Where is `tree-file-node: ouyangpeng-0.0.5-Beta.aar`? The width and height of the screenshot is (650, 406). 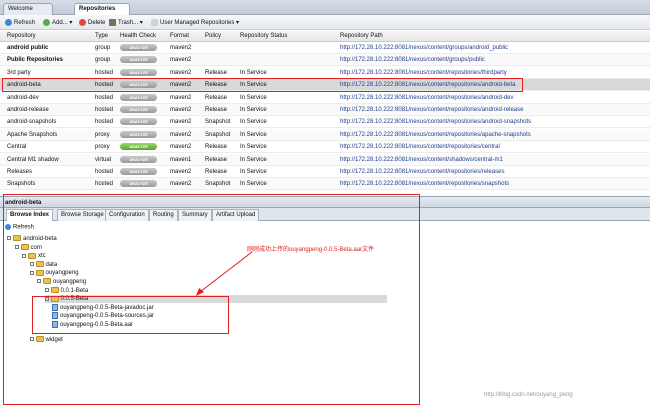 tree-file-node: ouyangpeng-0.0.5-Beta.aar is located at coordinates (92, 325).